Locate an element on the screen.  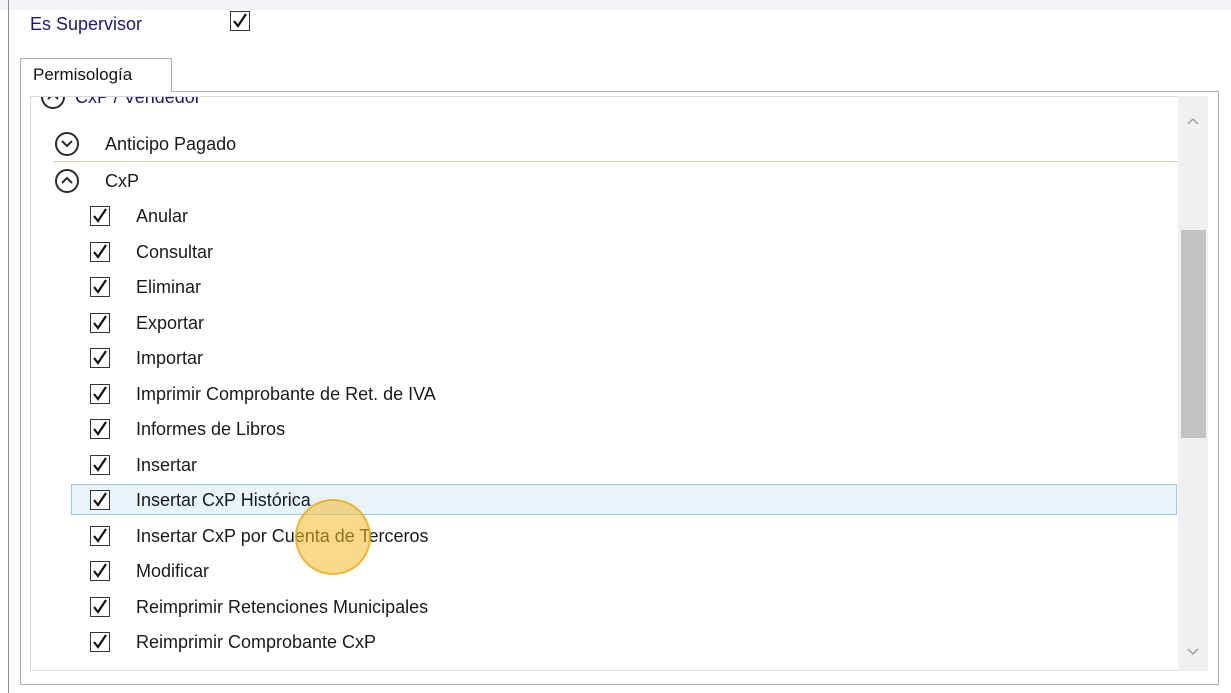
permission-label: Importar is located at coordinates (170, 358).